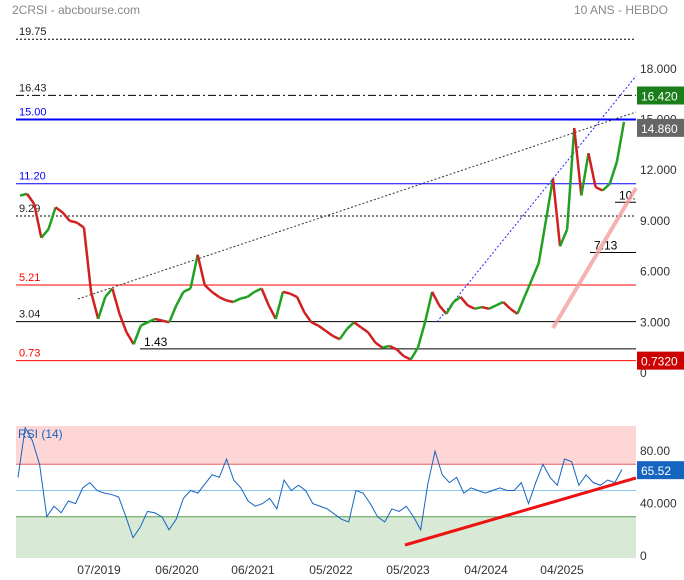  I want to click on rsi-title: RSI (14), so click(40, 434).